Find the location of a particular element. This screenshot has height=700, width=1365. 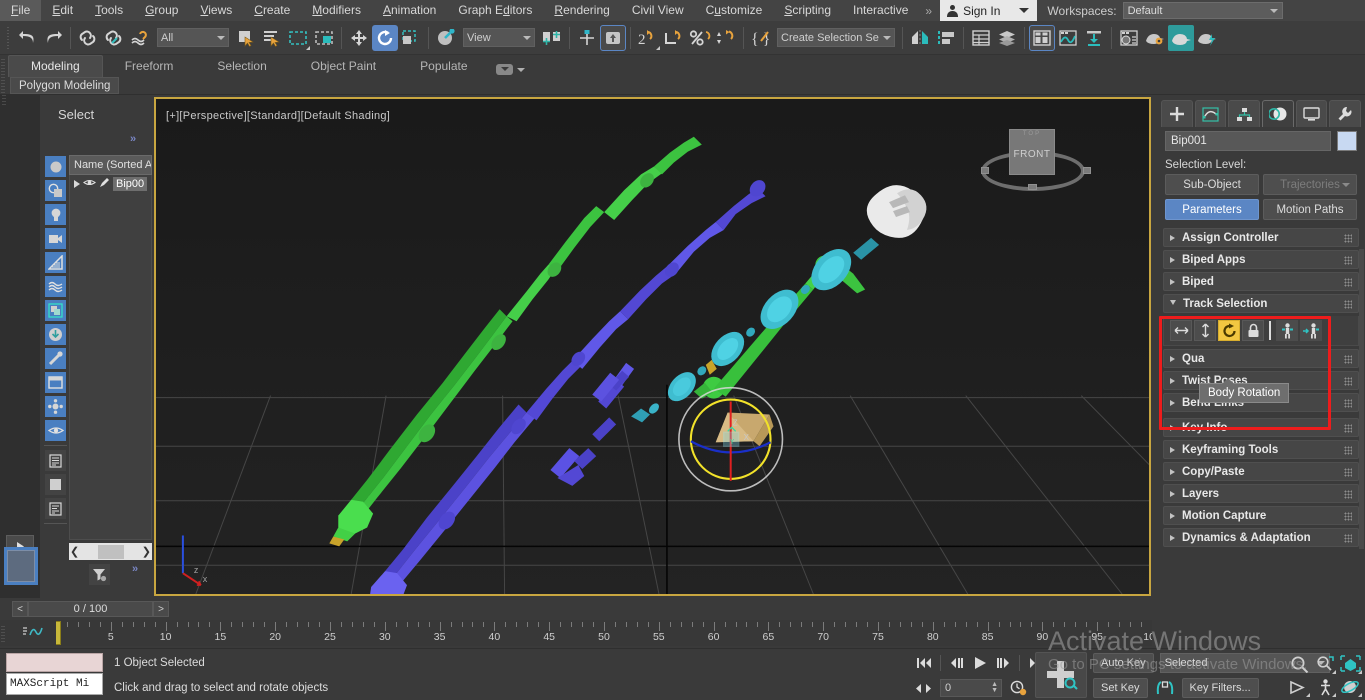

helpers-filter-icon is located at coordinates (55, 262).